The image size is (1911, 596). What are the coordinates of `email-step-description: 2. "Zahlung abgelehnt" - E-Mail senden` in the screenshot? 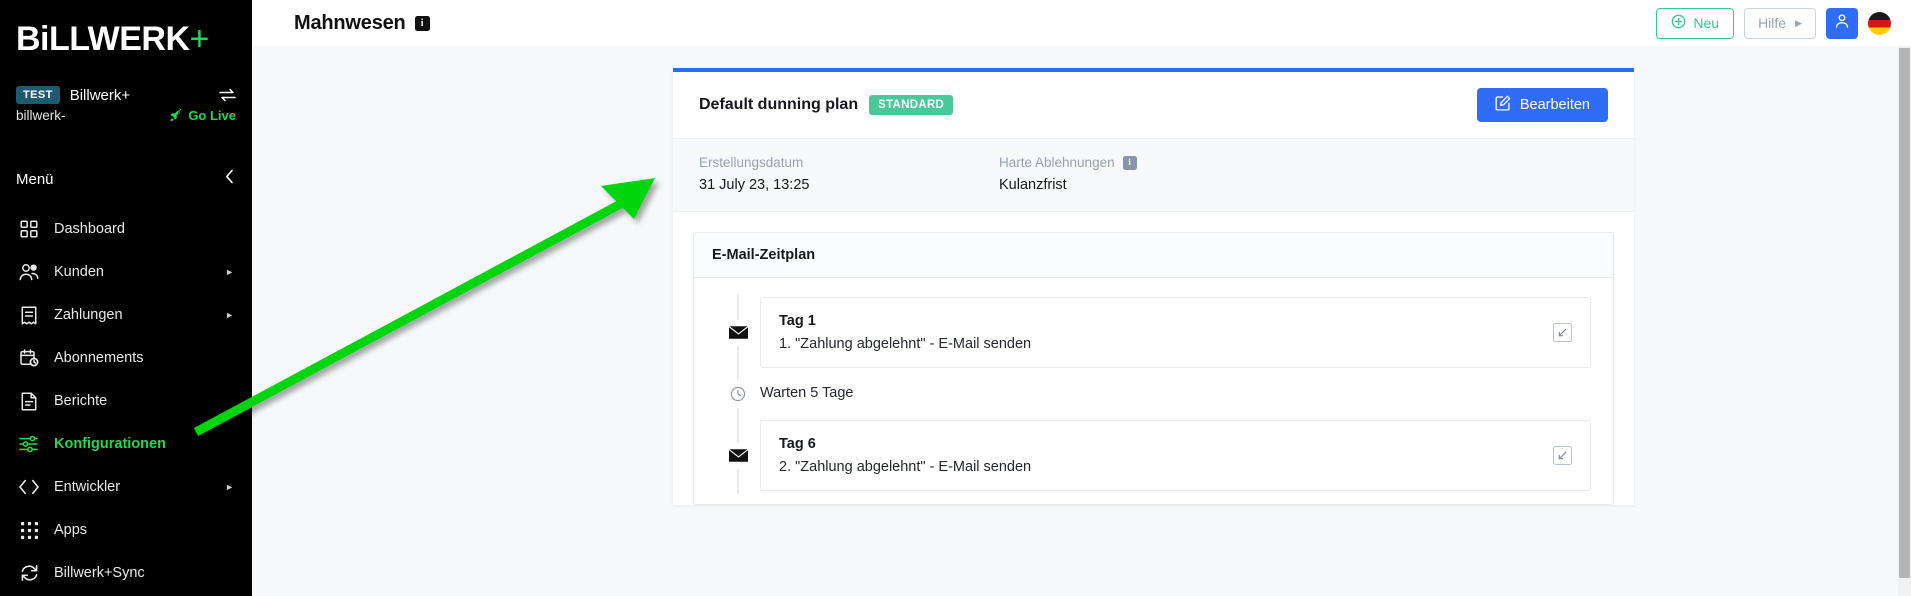 It's located at (905, 467).